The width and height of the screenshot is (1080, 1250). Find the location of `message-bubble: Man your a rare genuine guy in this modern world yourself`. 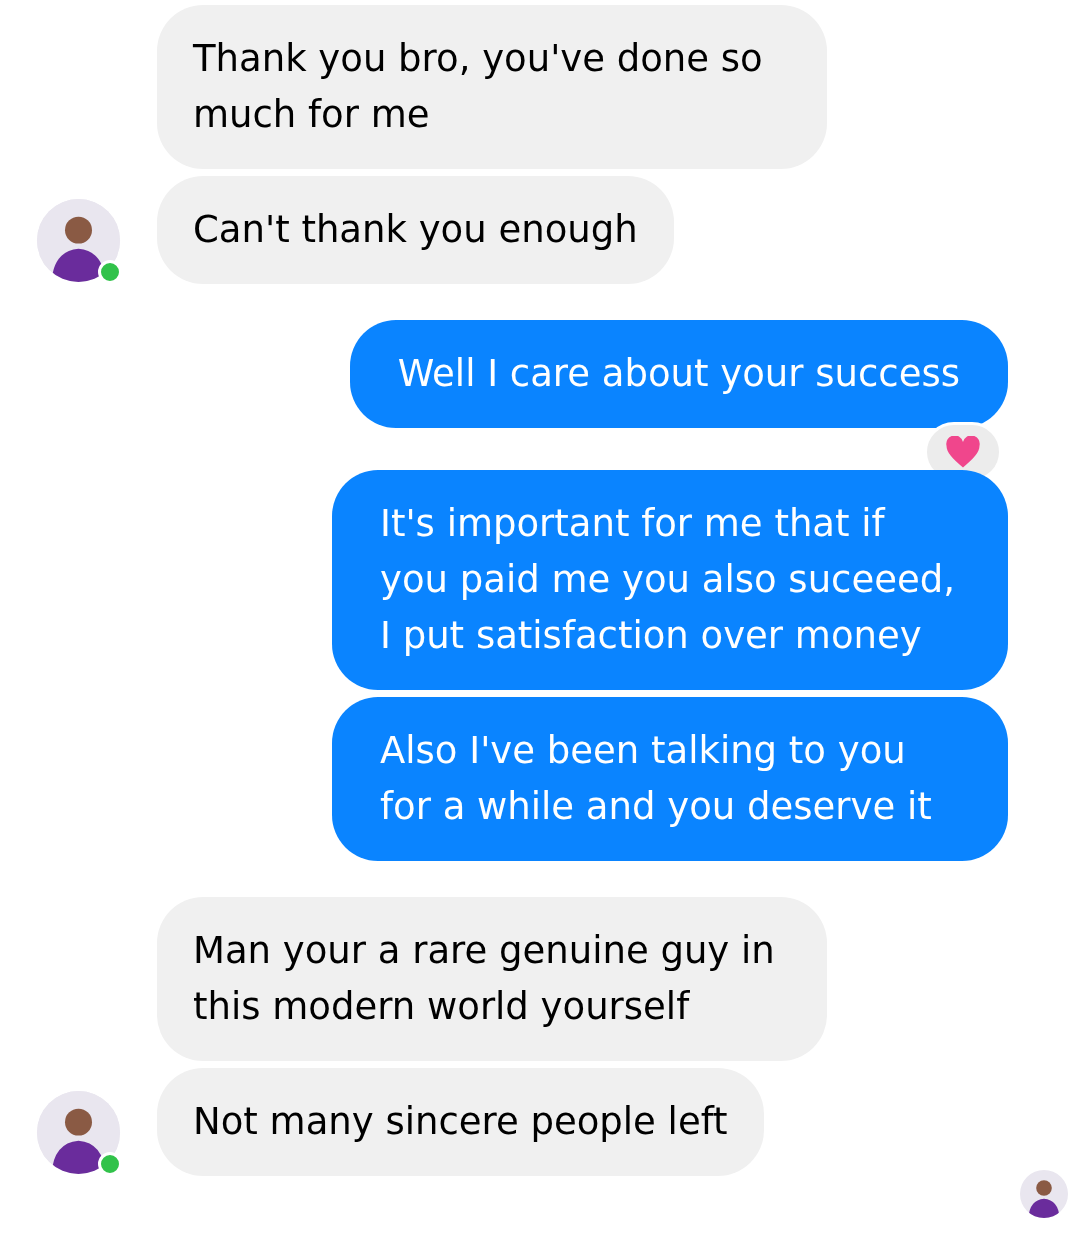

message-bubble: Man your a rare genuine guy in this modern world yourself is located at coordinates (492, 979).